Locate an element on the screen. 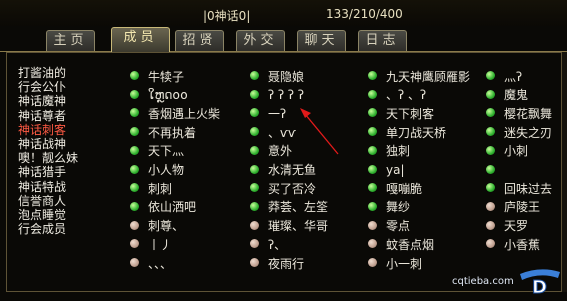 The height and width of the screenshot is (301, 567). member-row: 水清无鱼 is located at coordinates (283, 170).